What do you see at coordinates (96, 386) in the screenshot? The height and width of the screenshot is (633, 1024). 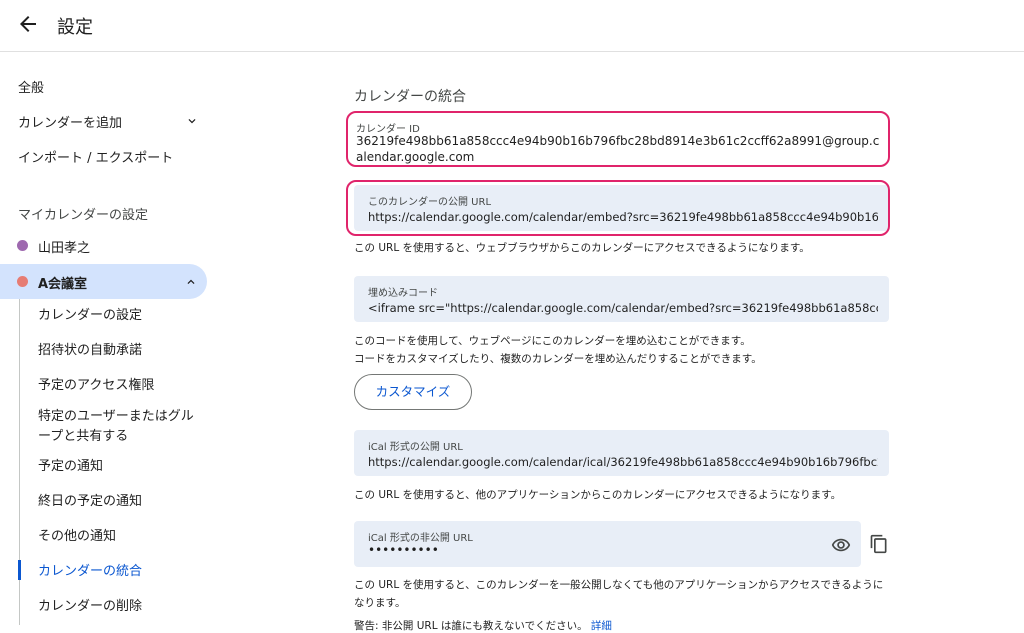 I see `sidebar-sub-access-permissions: 予定のアクセス権限` at bounding box center [96, 386].